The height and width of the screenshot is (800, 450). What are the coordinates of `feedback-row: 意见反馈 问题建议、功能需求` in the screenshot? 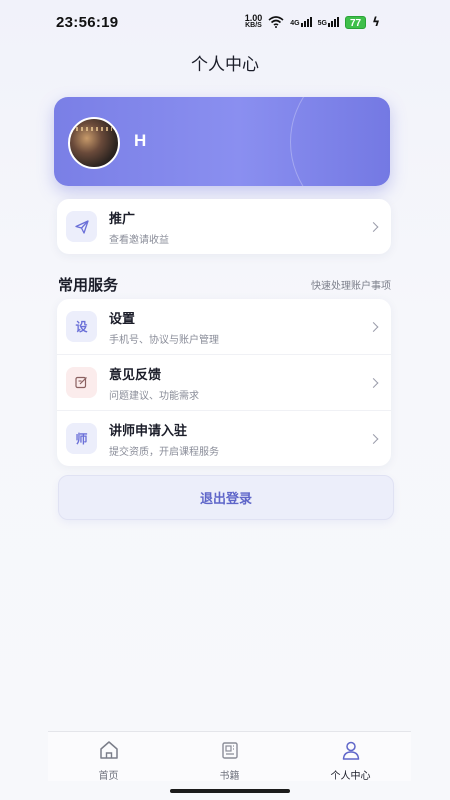 It's located at (224, 382).